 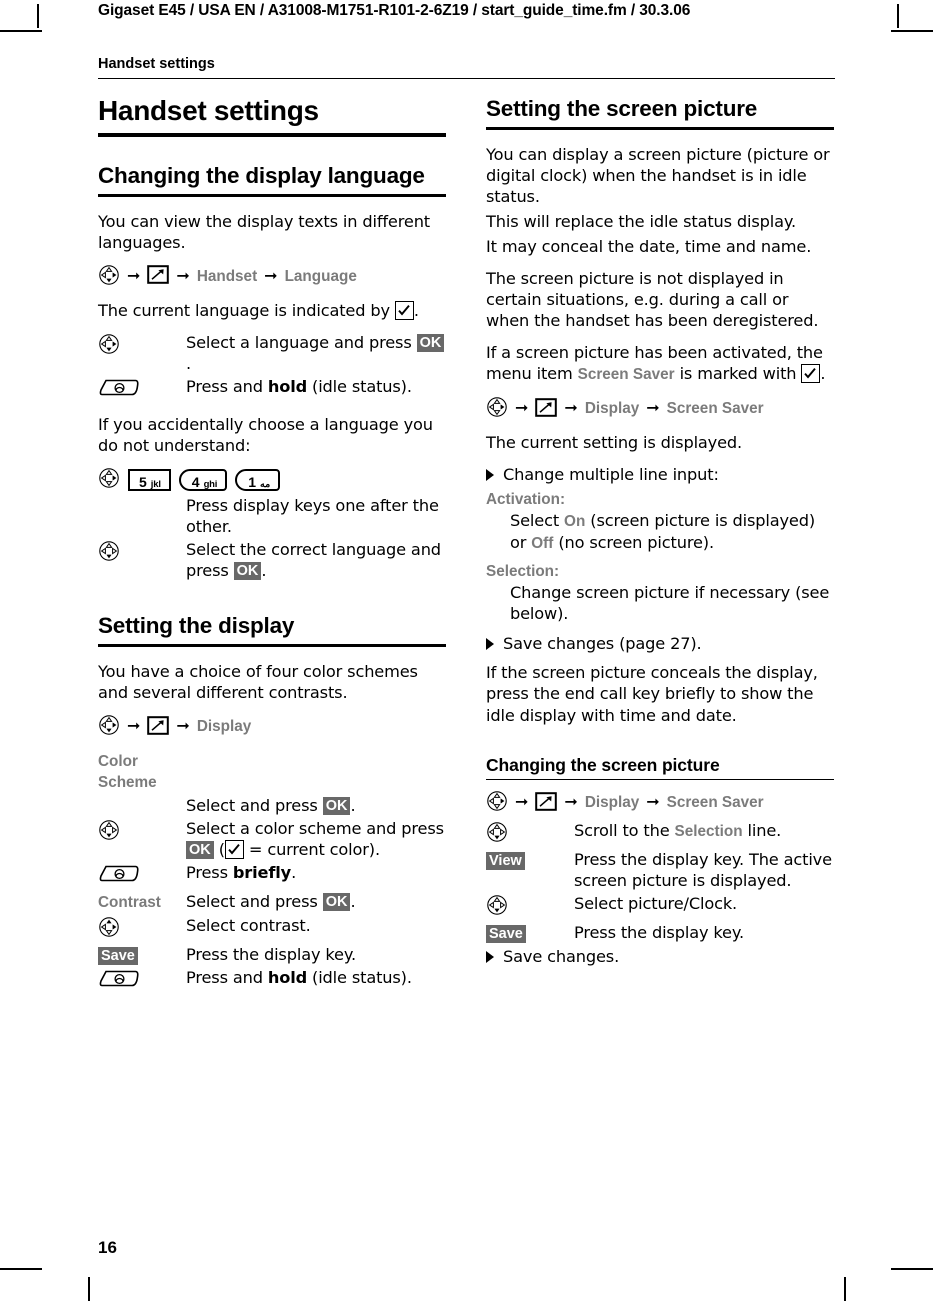 I want to click on heading-changing-screen-picture: Changing the screen picture, so click(x=603, y=764).